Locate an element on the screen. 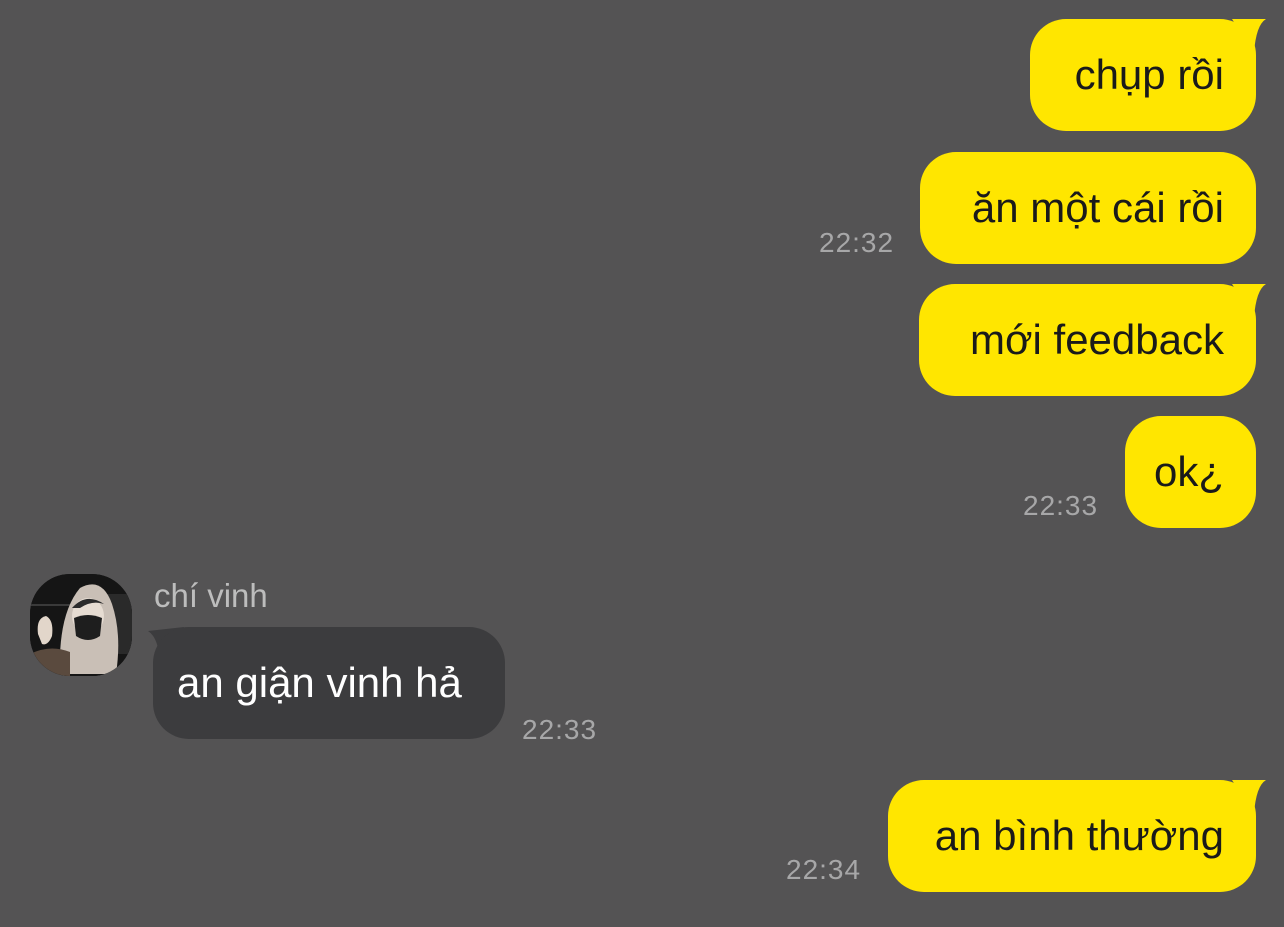 This screenshot has width=1284, height=927. message-text: ok¿ is located at coordinates (1188, 471).